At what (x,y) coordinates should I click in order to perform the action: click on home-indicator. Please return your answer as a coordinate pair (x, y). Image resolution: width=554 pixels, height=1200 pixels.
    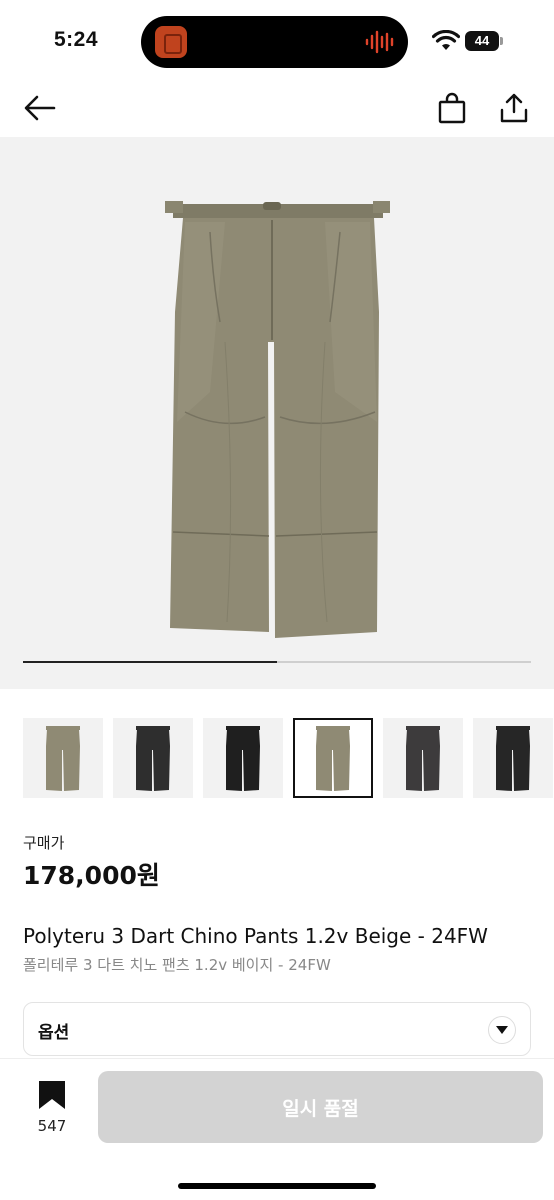
    Looking at the image, I should click on (277, 1186).